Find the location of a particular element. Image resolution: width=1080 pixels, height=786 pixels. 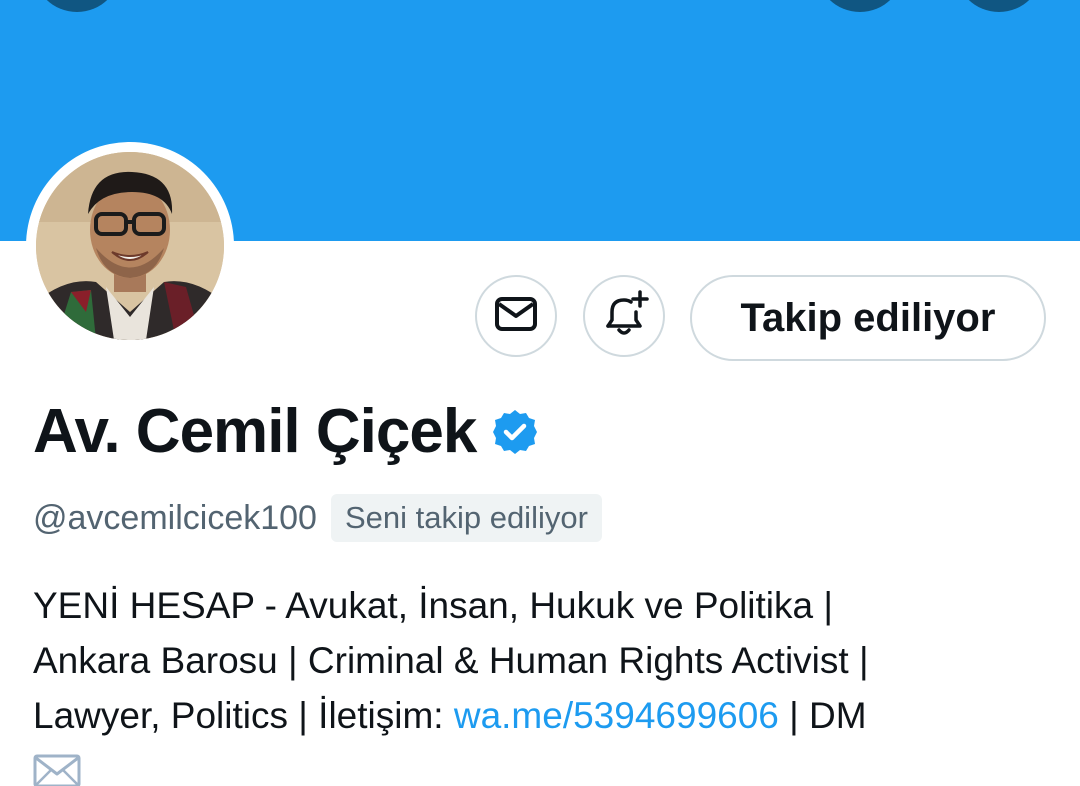

bio-text: | DM is located at coordinates (822, 715).